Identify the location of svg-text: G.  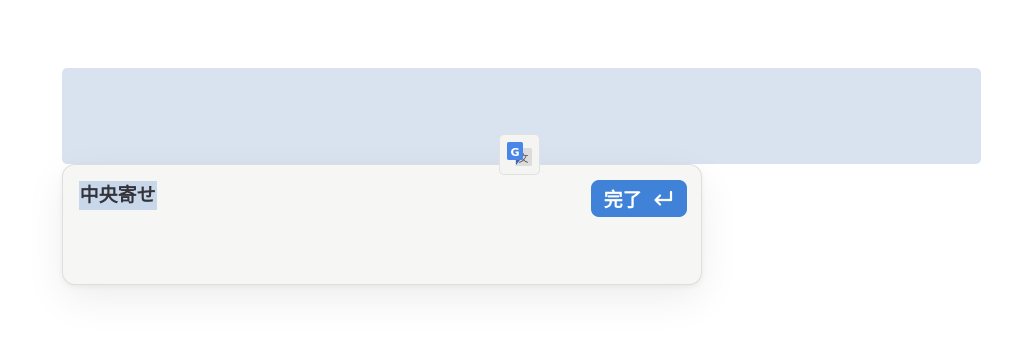
(514, 152).